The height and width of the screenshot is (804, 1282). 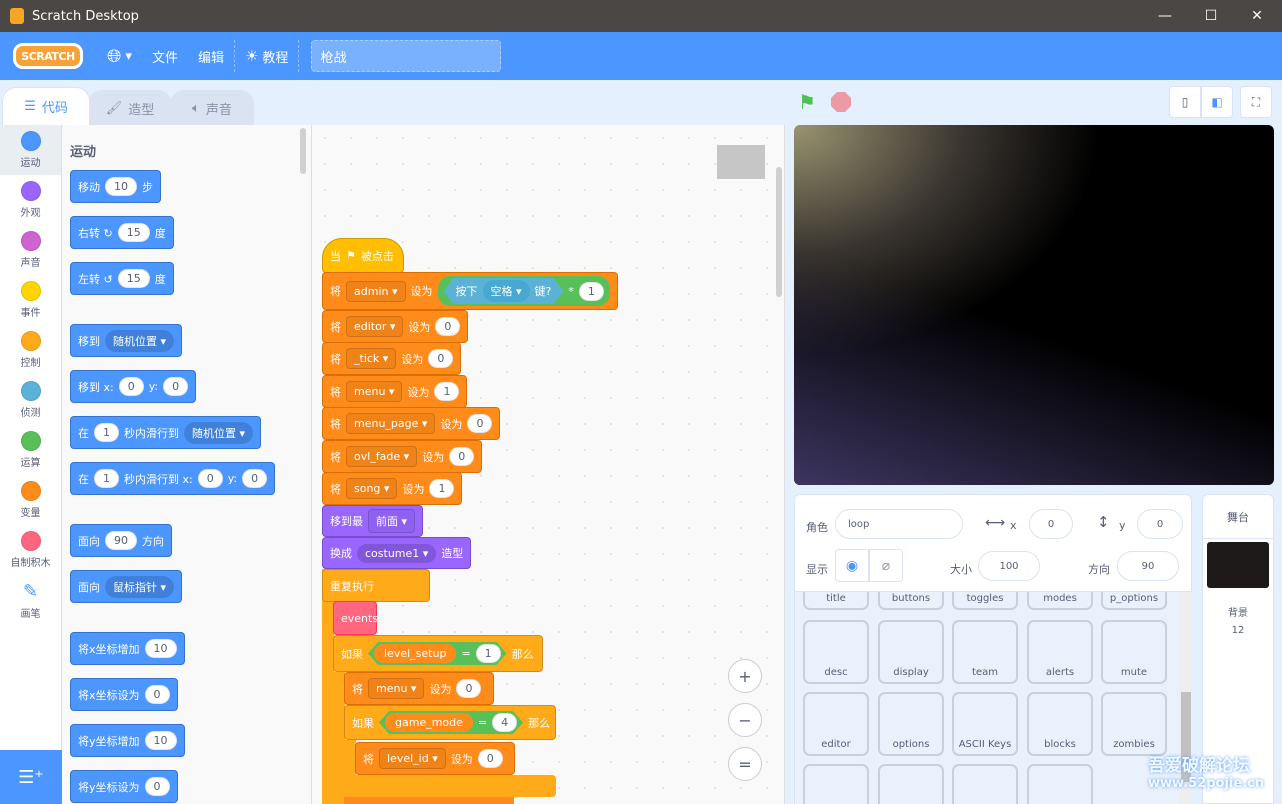 I want to click on palette-block: 面向 90 方向, so click(x=121, y=540).